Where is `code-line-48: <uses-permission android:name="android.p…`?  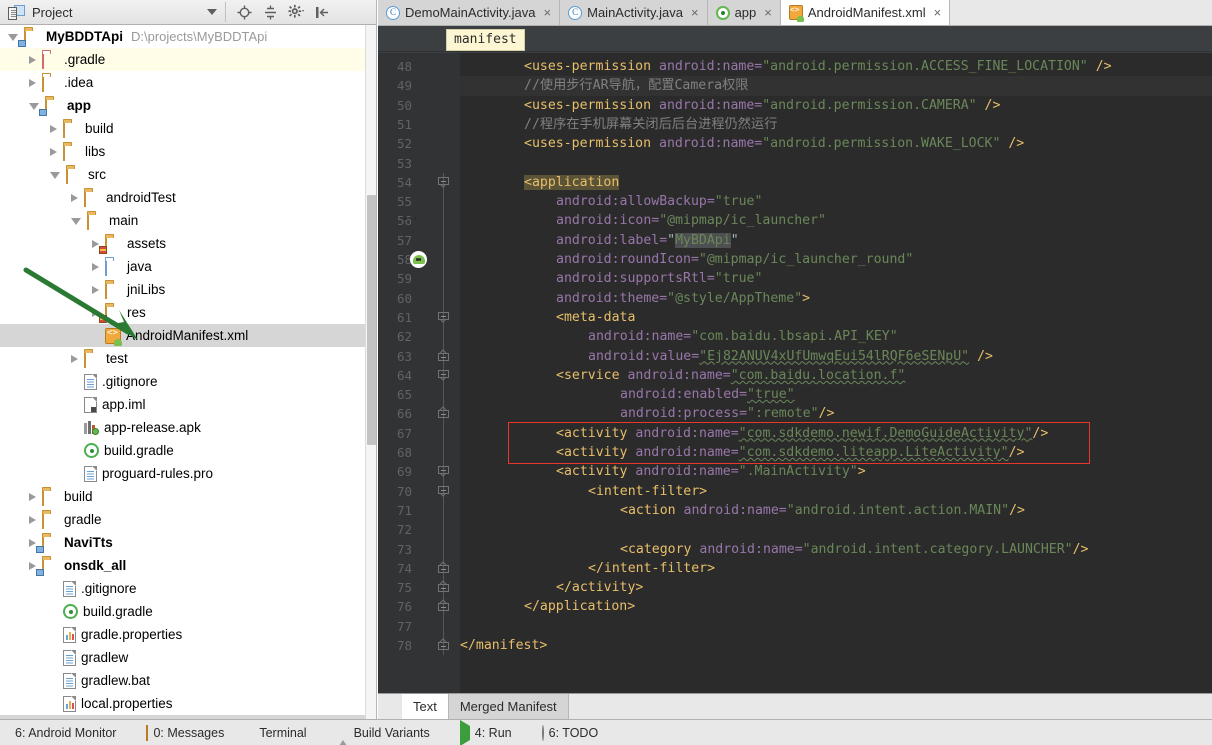 code-line-48: <uses-permission android:name="android.p… is located at coordinates (786, 66).